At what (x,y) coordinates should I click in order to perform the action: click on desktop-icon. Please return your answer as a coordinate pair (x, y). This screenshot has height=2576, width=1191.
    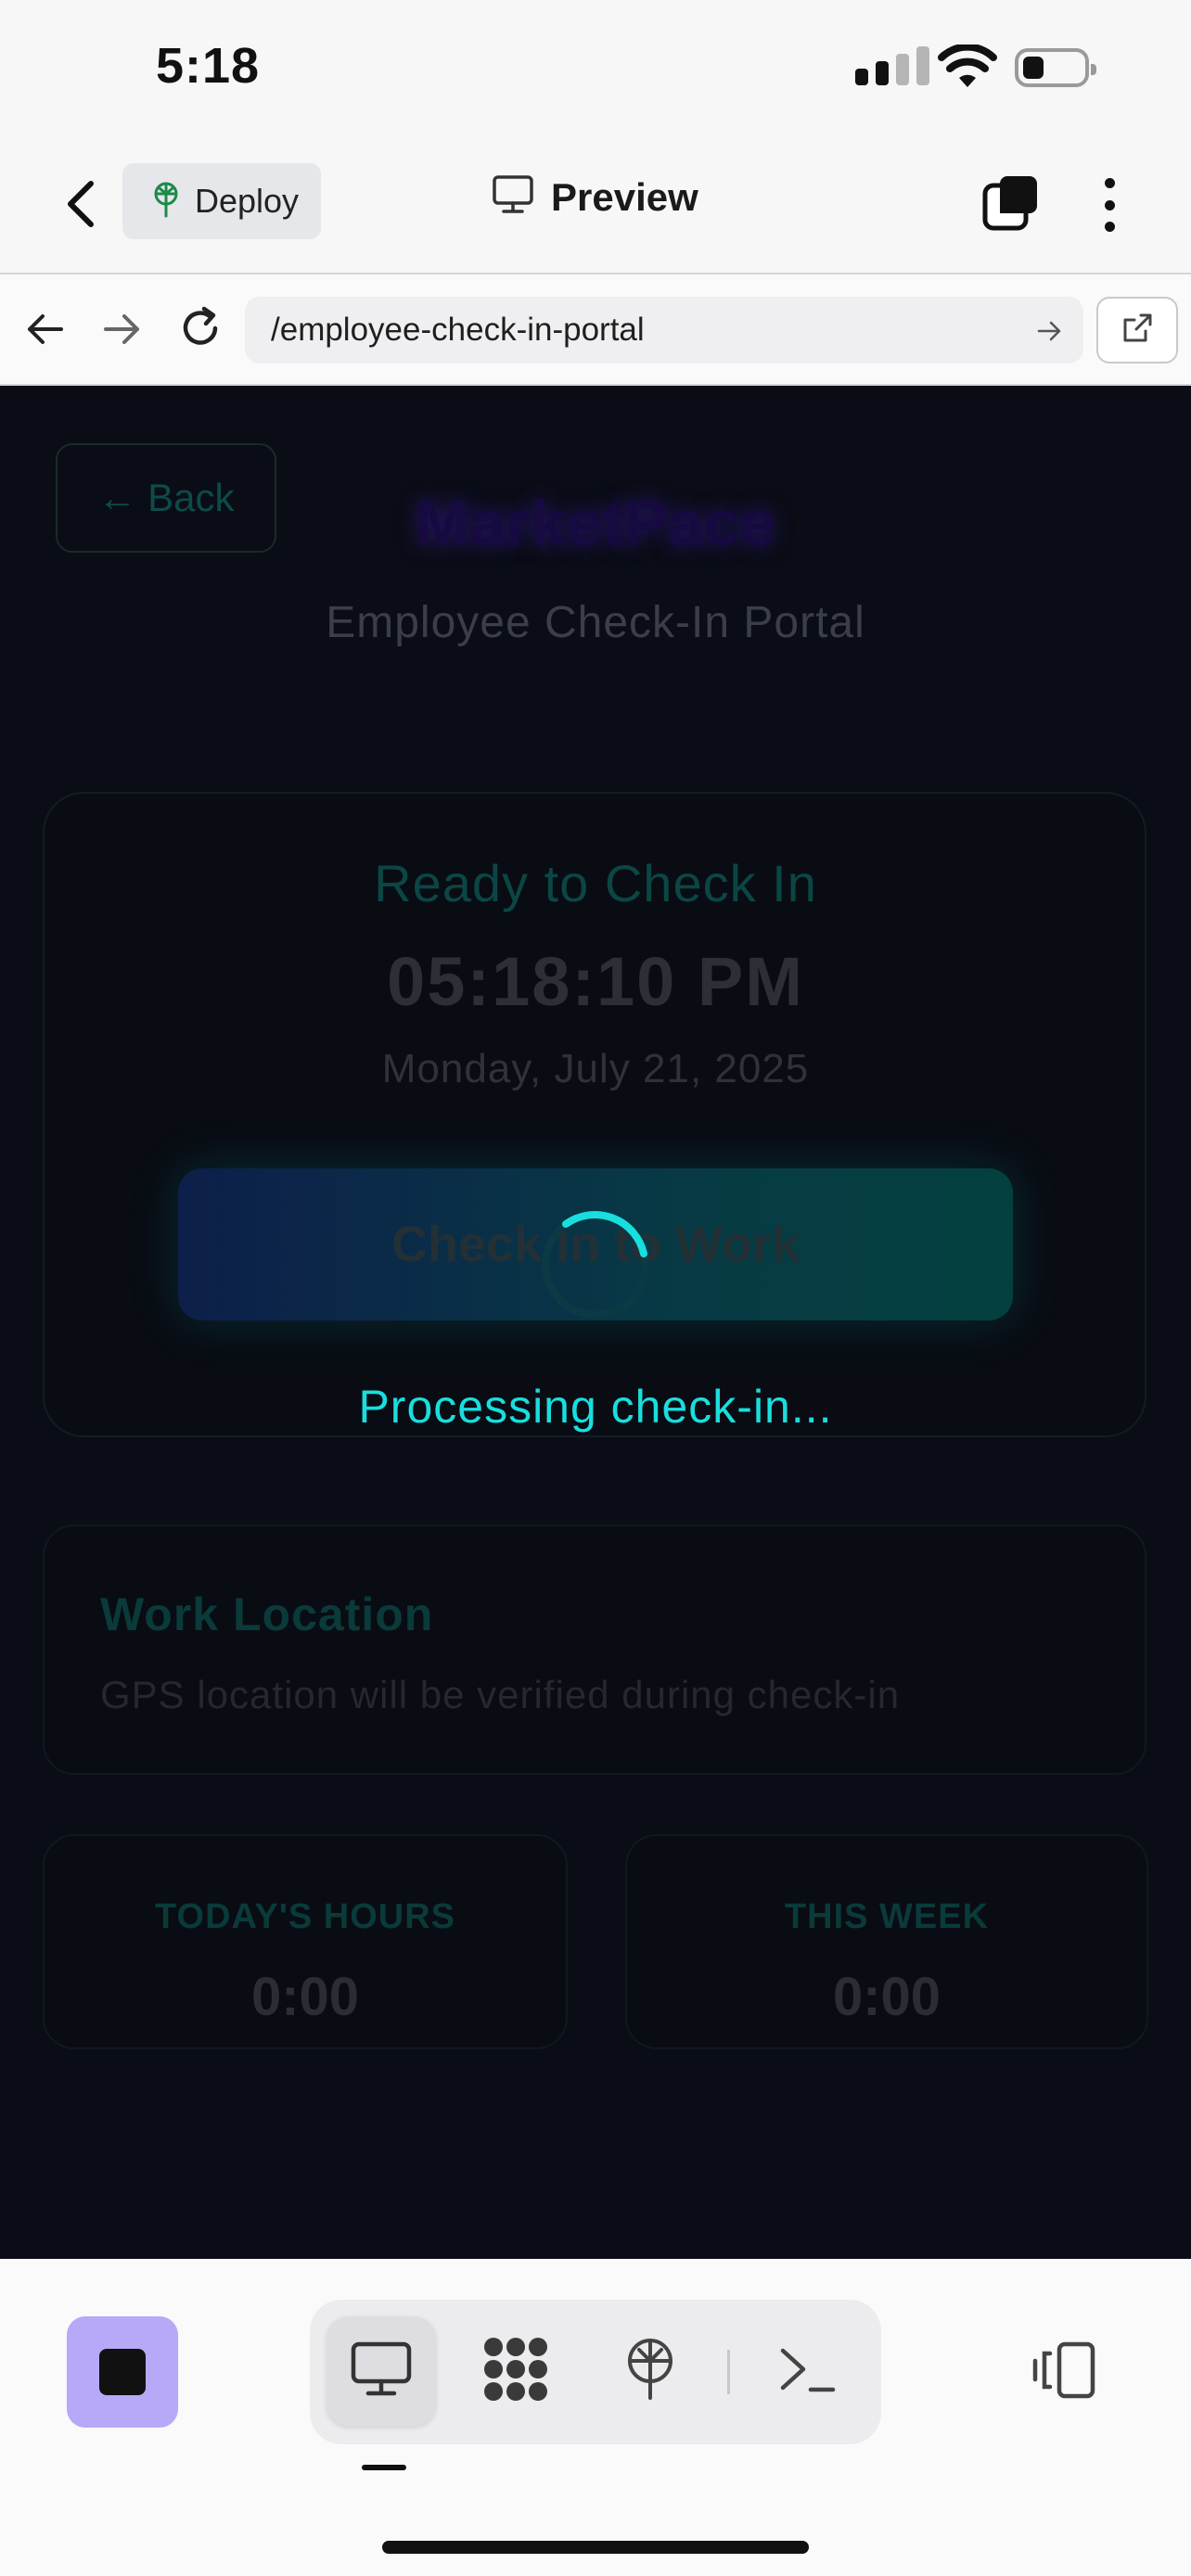
    Looking at the image, I should click on (381, 2371).